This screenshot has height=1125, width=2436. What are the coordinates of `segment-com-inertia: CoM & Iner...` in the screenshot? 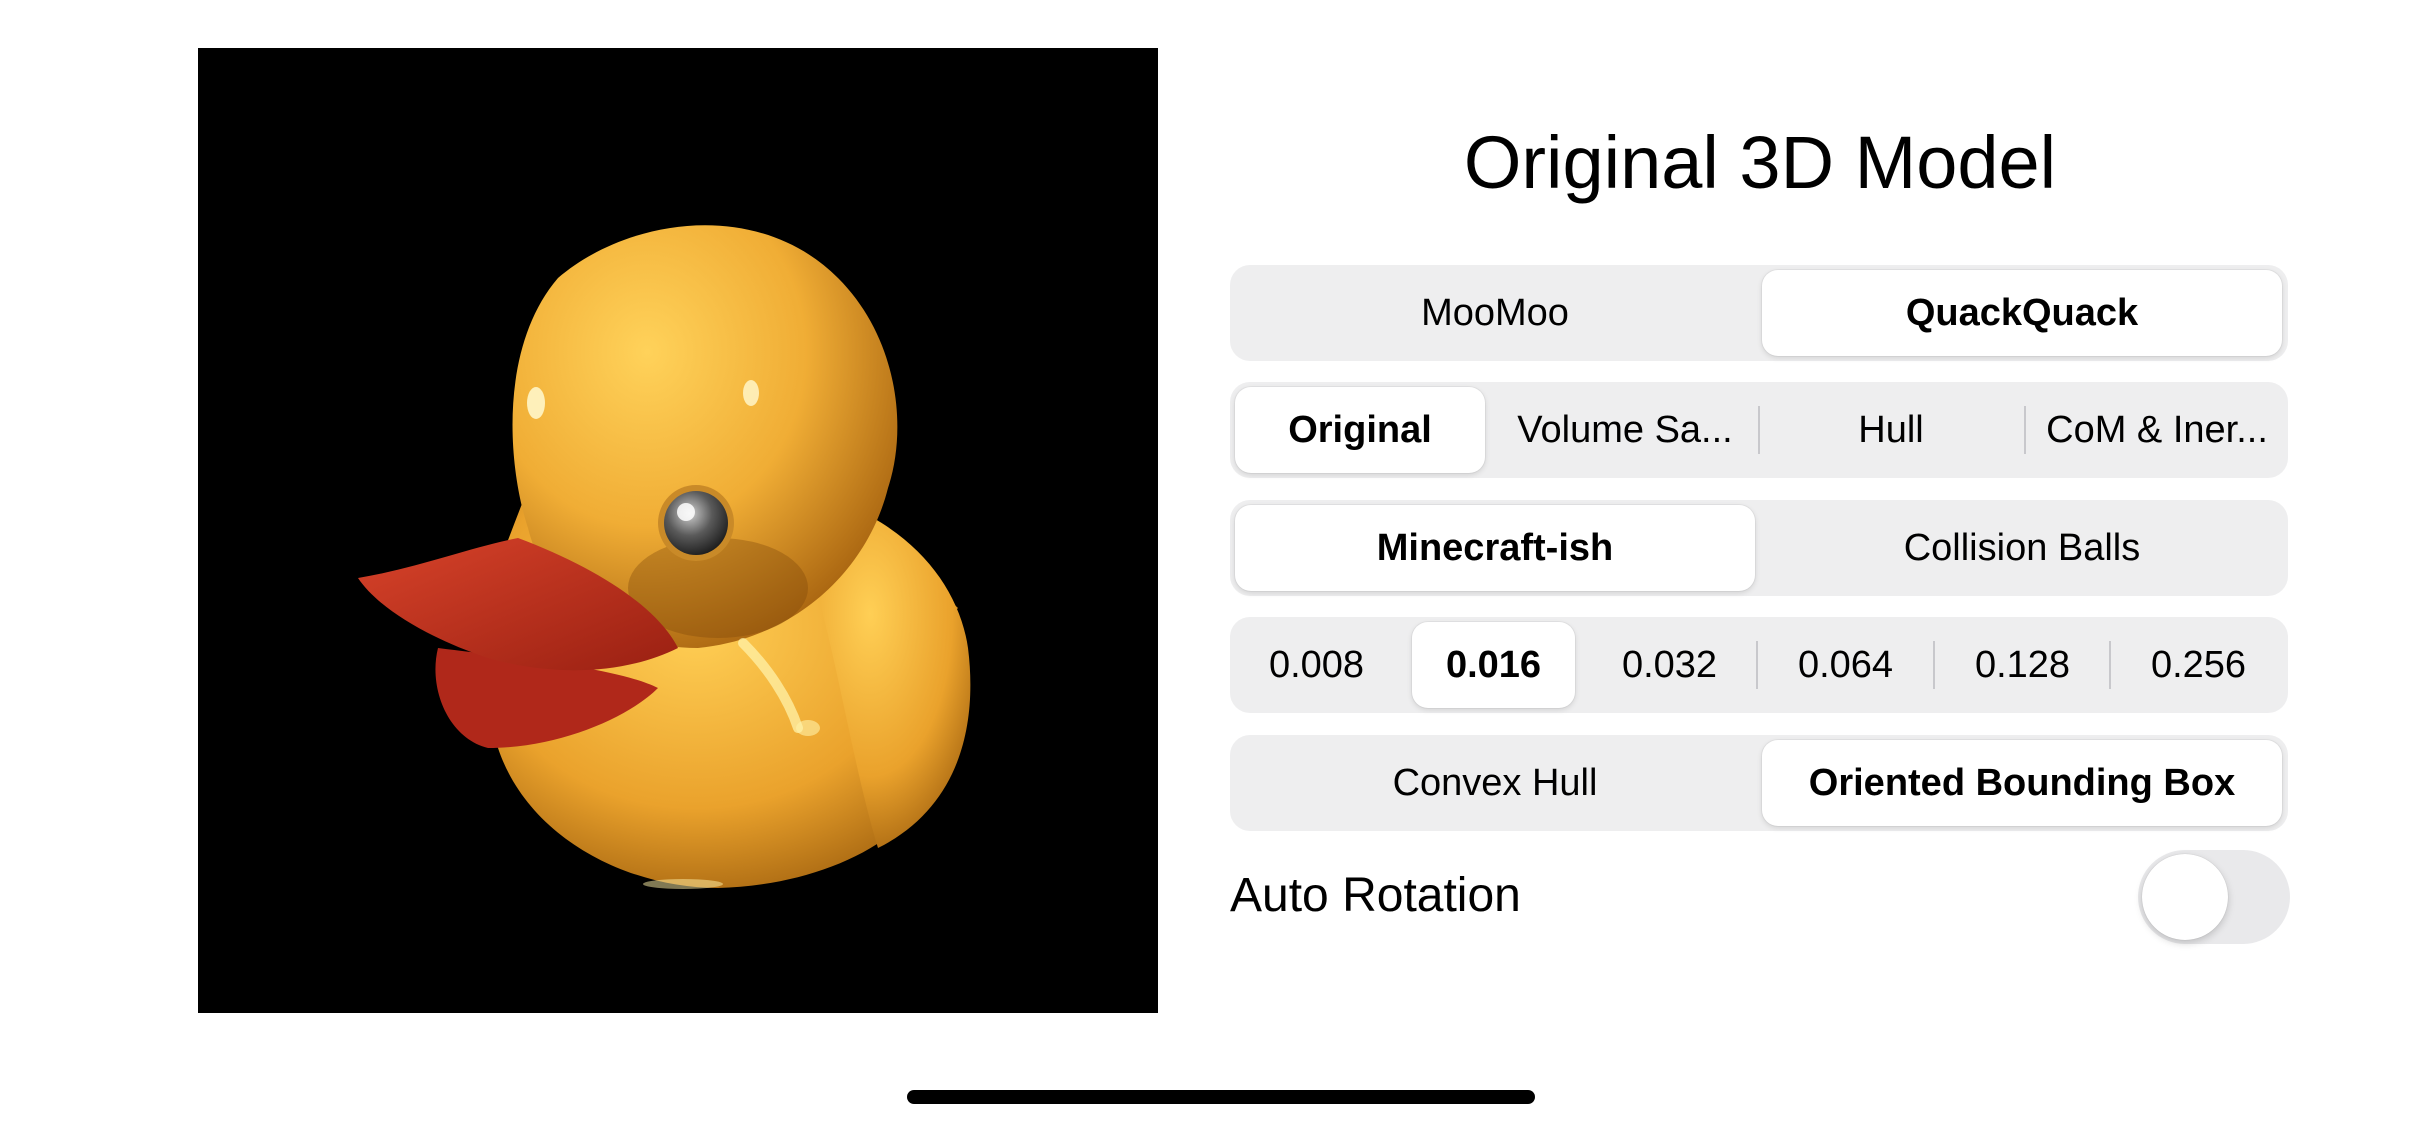 It's located at (2157, 430).